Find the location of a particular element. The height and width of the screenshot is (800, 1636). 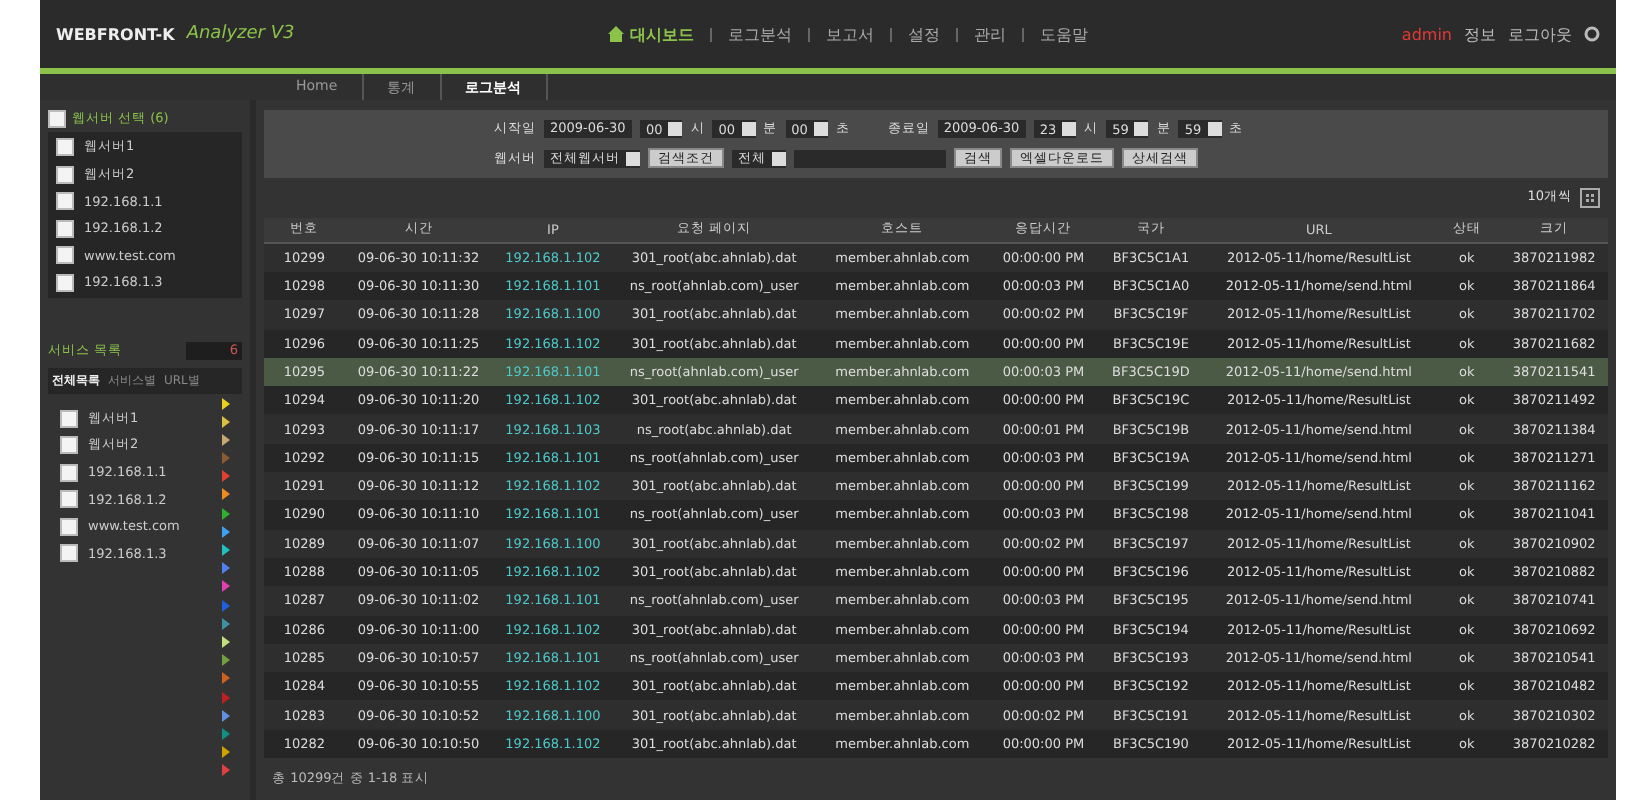

home-icon is located at coordinates (616, 34).